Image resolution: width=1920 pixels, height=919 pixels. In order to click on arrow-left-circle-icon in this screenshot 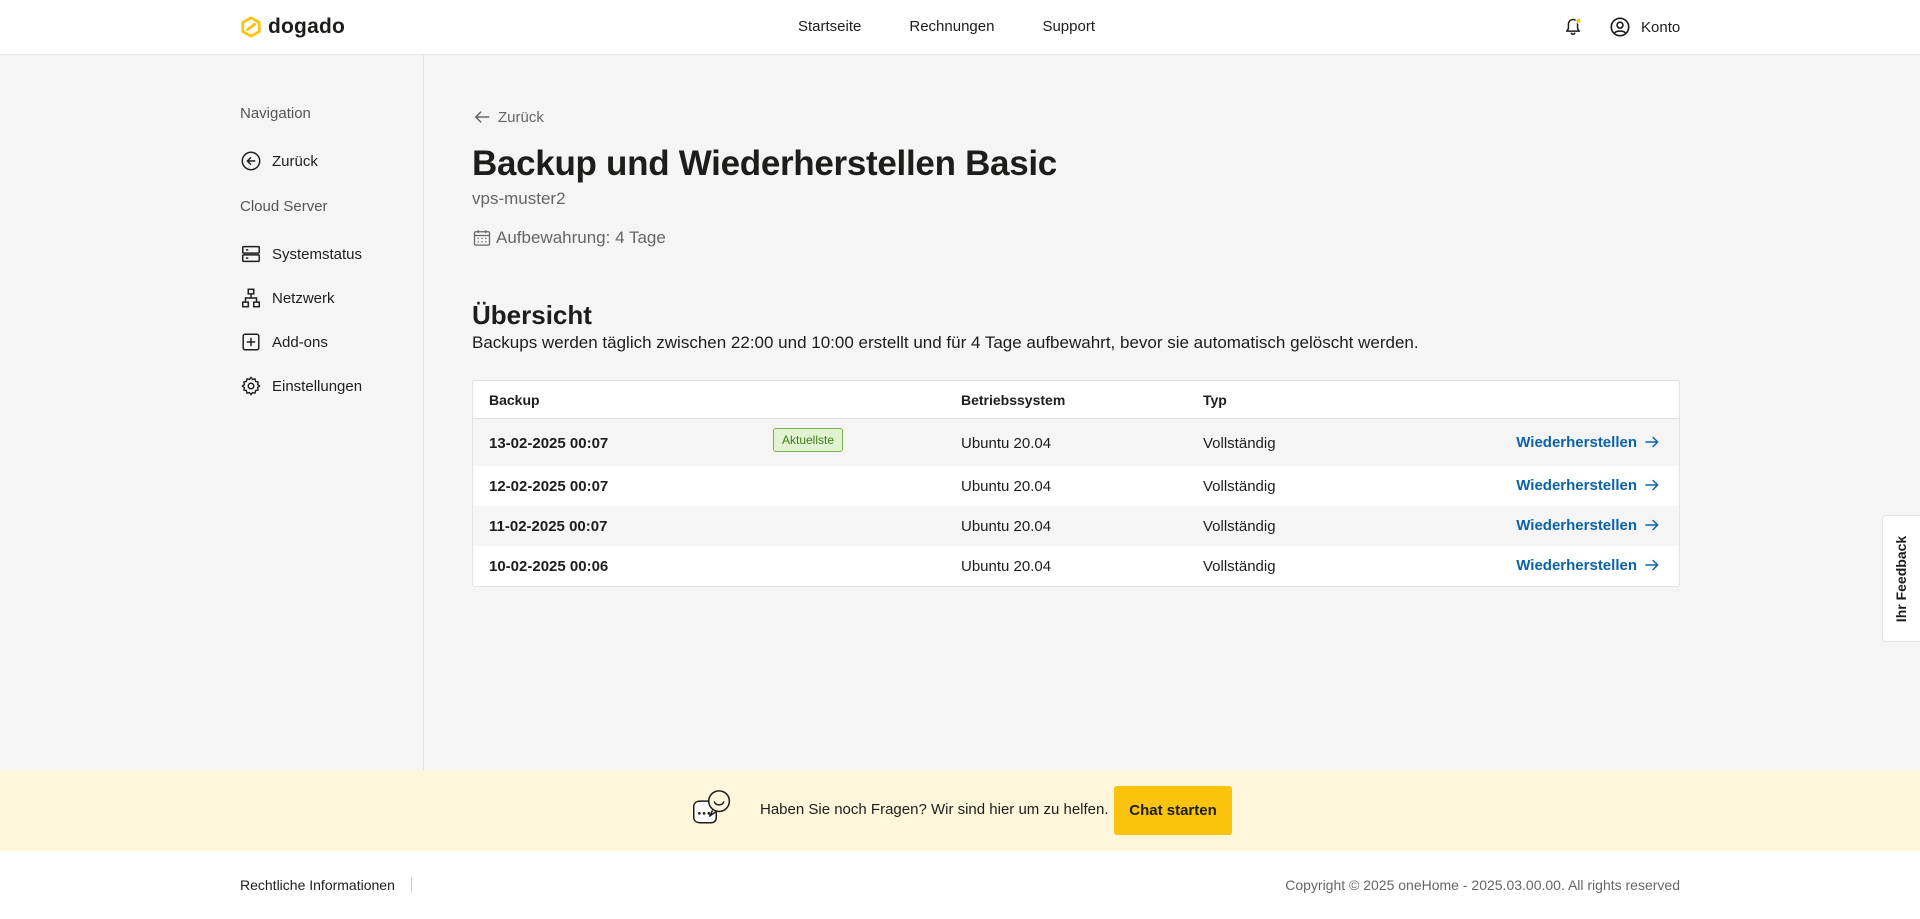, I will do `click(251, 161)`.